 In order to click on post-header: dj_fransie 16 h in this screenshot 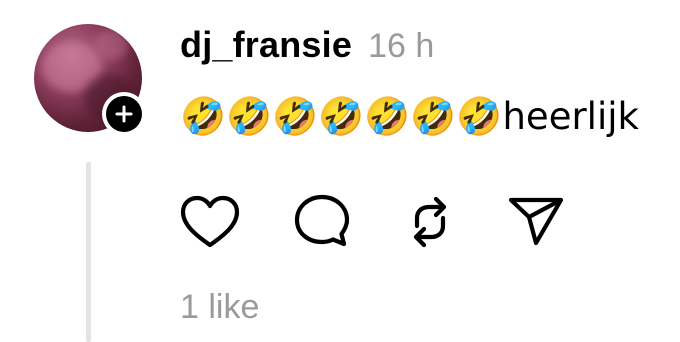, I will do `click(307, 46)`.